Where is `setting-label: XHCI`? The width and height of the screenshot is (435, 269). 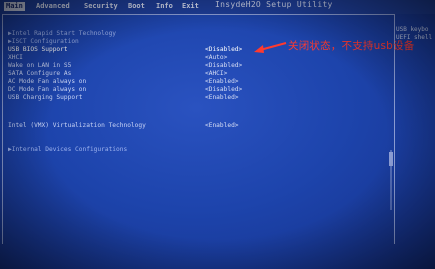
setting-label: XHCI is located at coordinates (15, 57).